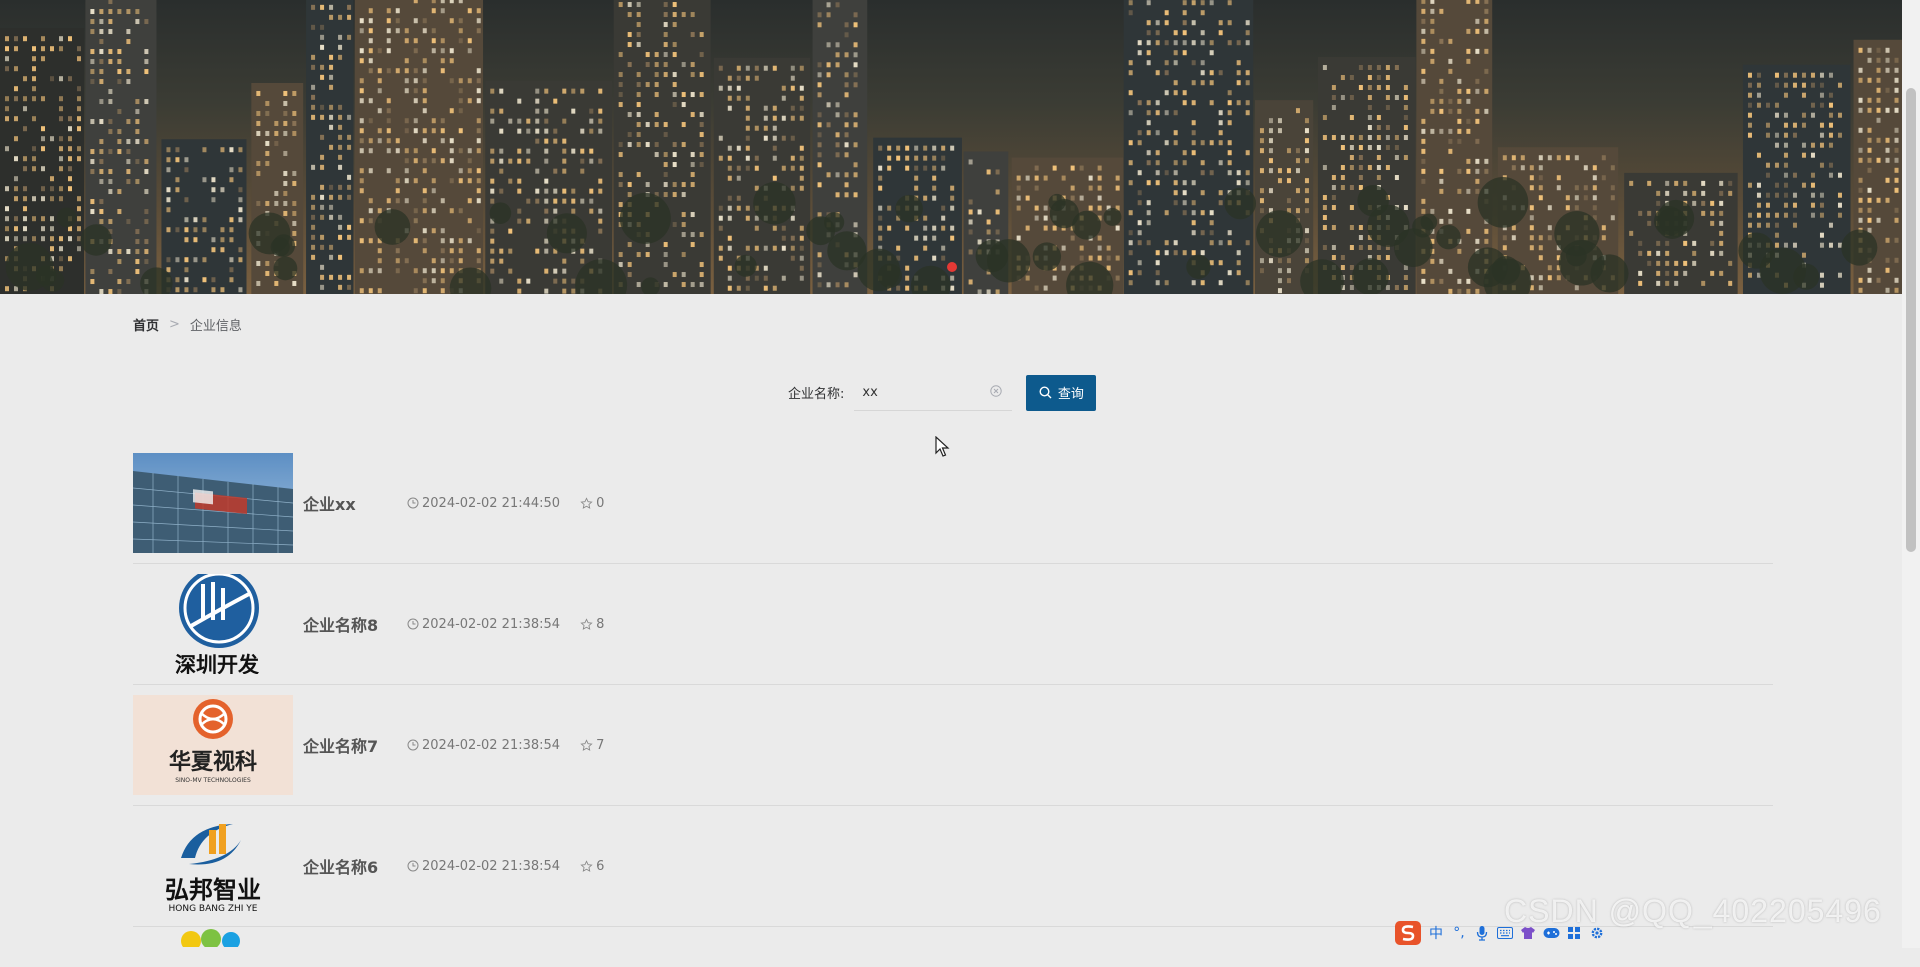  What do you see at coordinates (355, 745) in the screenshot?
I see `company-name: 企业名称7` at bounding box center [355, 745].